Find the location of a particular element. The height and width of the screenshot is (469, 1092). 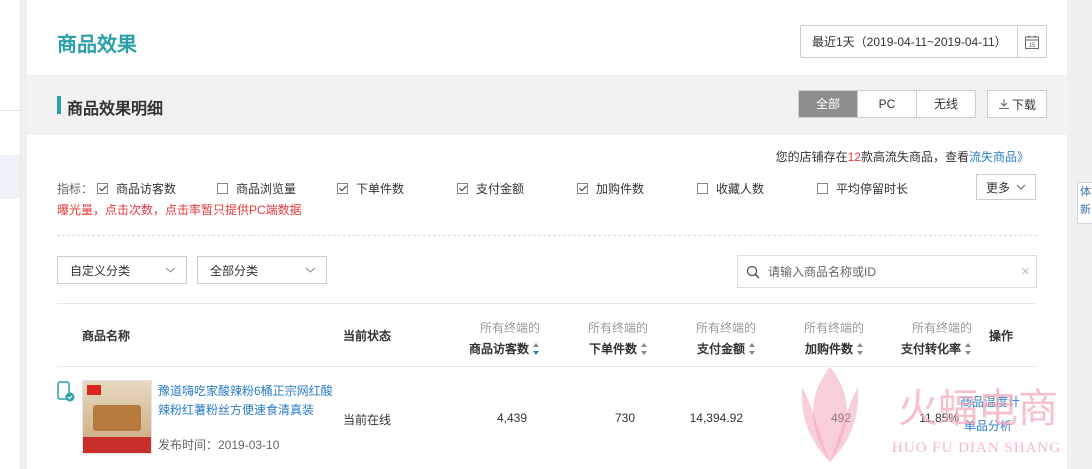

indicator-pageviews: 商品浏览量 is located at coordinates (256, 188).